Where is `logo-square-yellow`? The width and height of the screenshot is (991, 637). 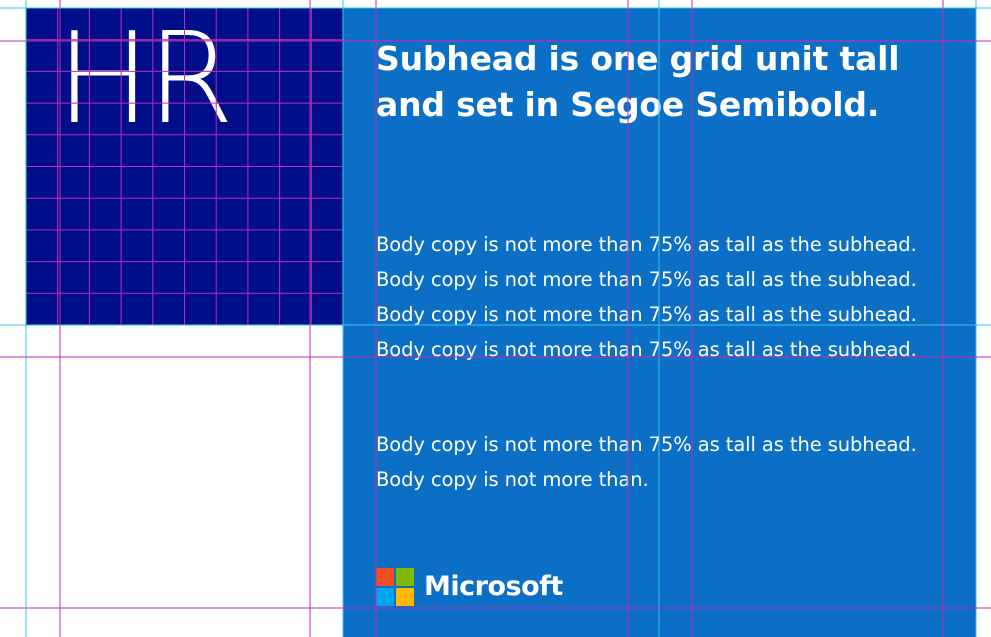 logo-square-yellow is located at coordinates (405, 597).